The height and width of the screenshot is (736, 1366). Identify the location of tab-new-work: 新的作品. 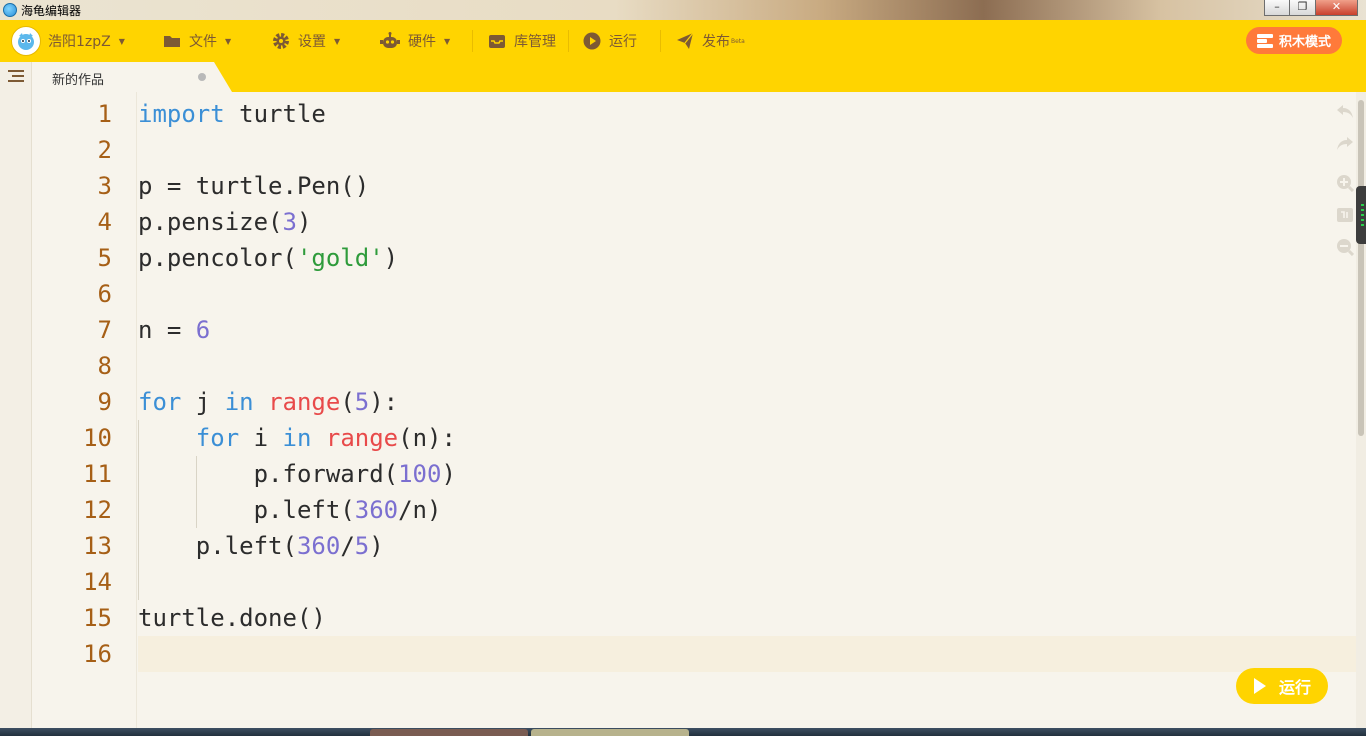
(132, 77).